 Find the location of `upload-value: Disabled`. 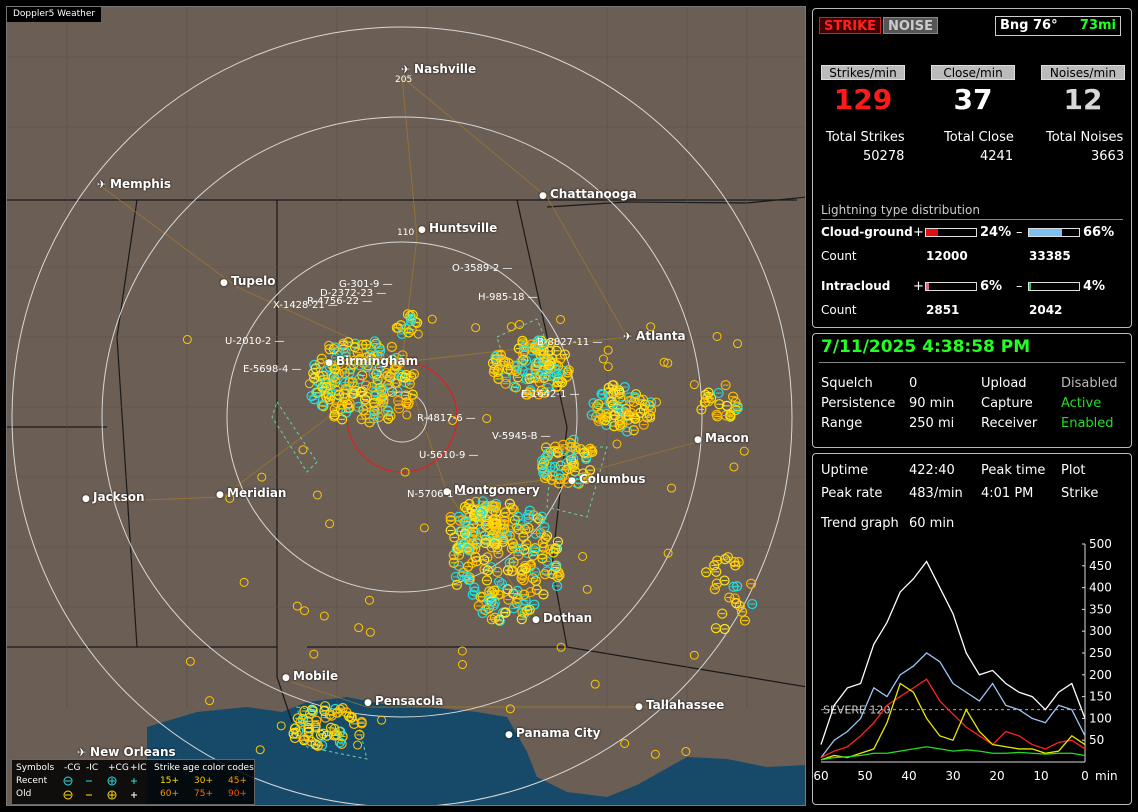

upload-value: Disabled is located at coordinates (1089, 383).